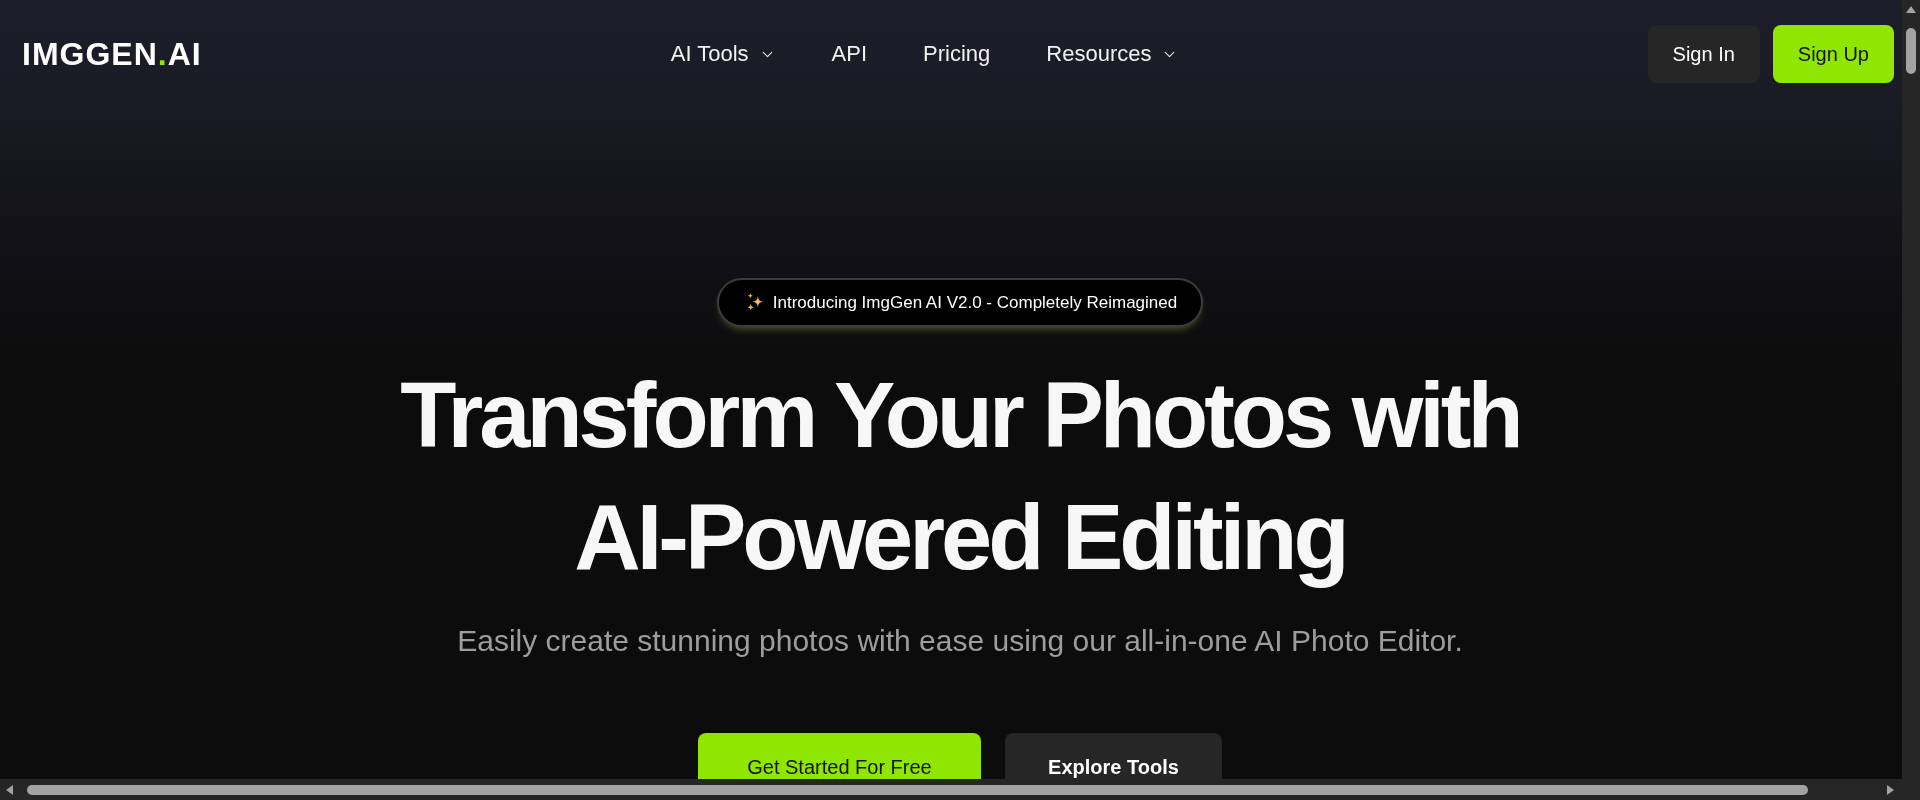  What do you see at coordinates (9, 789) in the screenshot?
I see `scroll-left-arrow-icon` at bounding box center [9, 789].